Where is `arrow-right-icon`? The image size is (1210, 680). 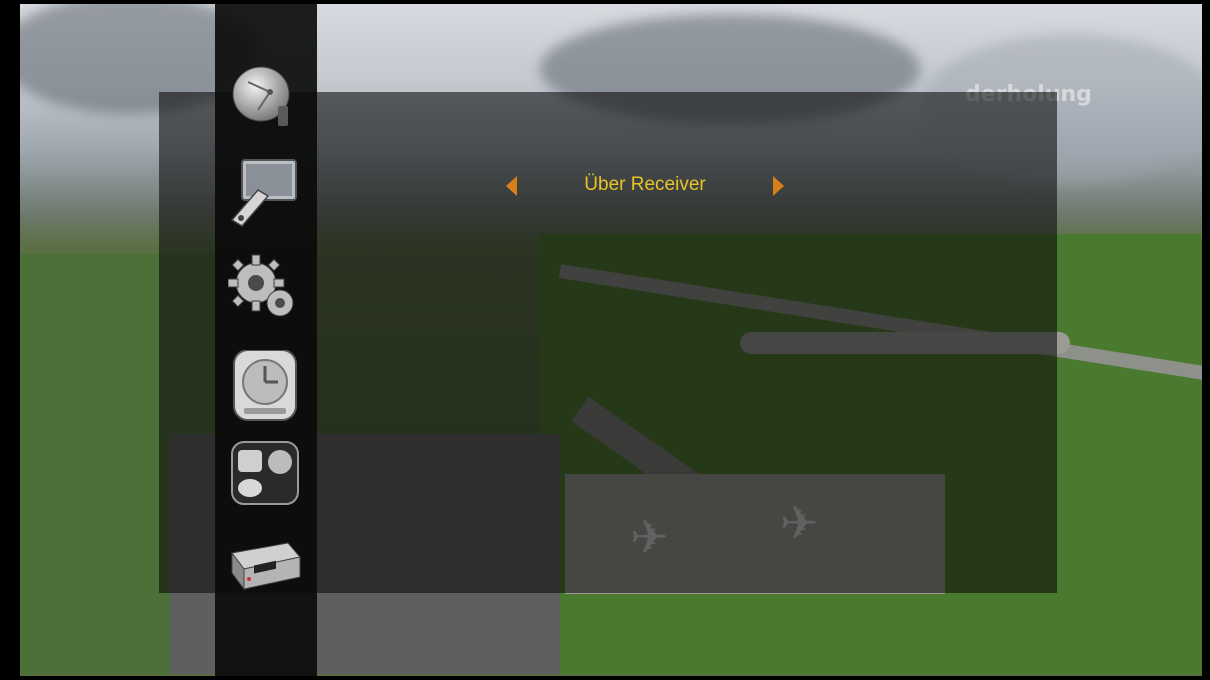 arrow-right-icon is located at coordinates (778, 186).